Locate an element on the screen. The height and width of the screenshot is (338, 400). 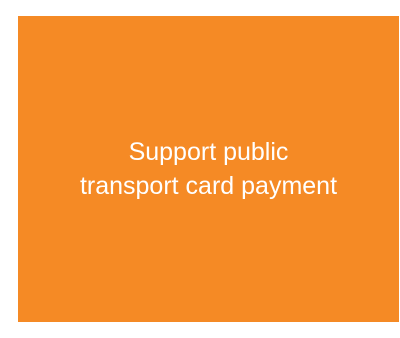
feature-tile-text: Support public transport card payment is located at coordinates (208, 169).